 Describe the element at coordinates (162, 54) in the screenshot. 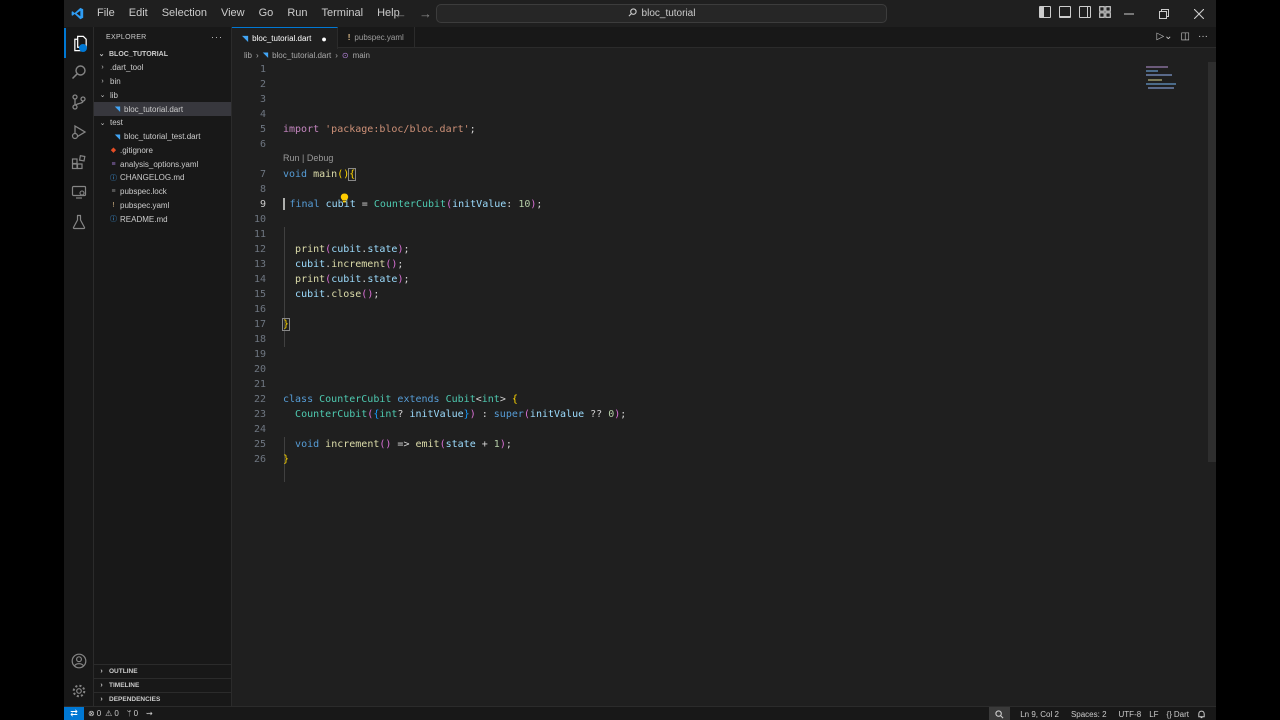

I see `workspace-folder-header: ⌄ BLOC_TUTORIAL` at that location.